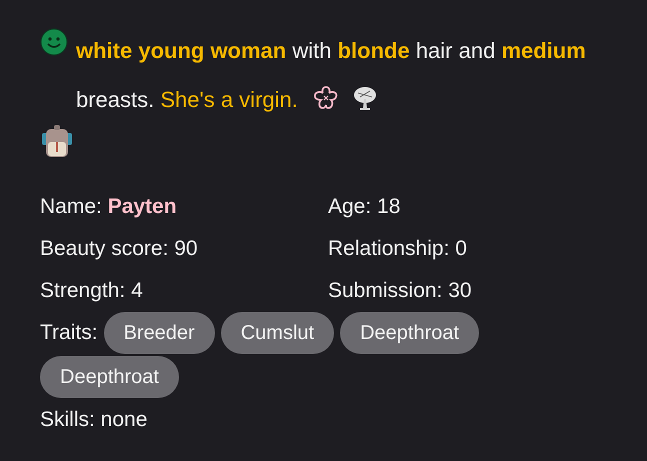 This screenshot has height=461, width=647. Describe the element at coordinates (186, 249) in the screenshot. I see `stat-value: 90` at that location.